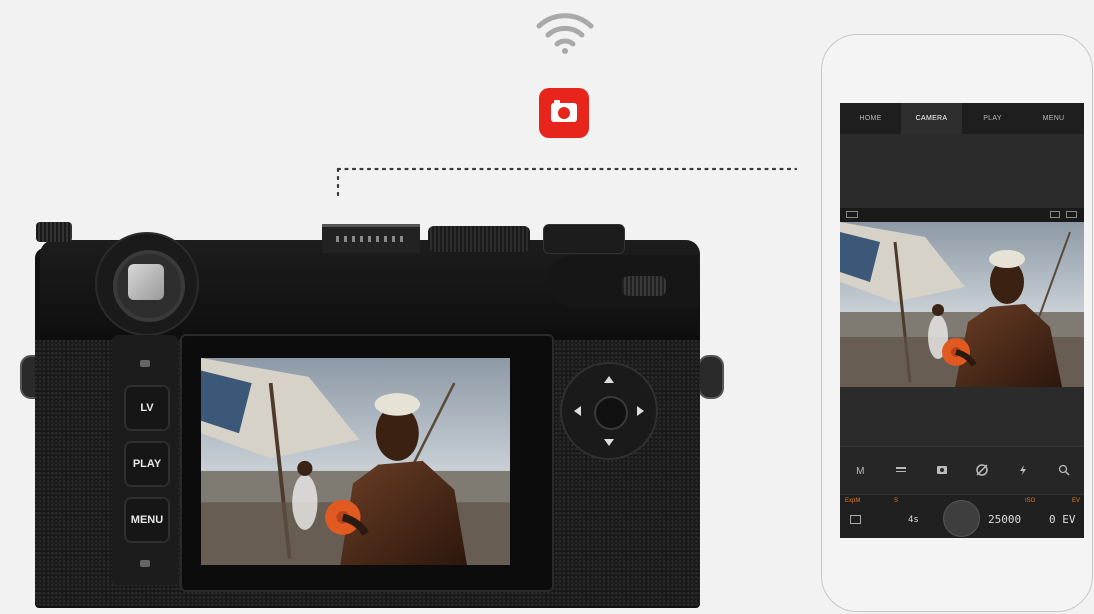  Describe the element at coordinates (1030, 501) in the screenshot. I see `iso-label: ISO` at that location.